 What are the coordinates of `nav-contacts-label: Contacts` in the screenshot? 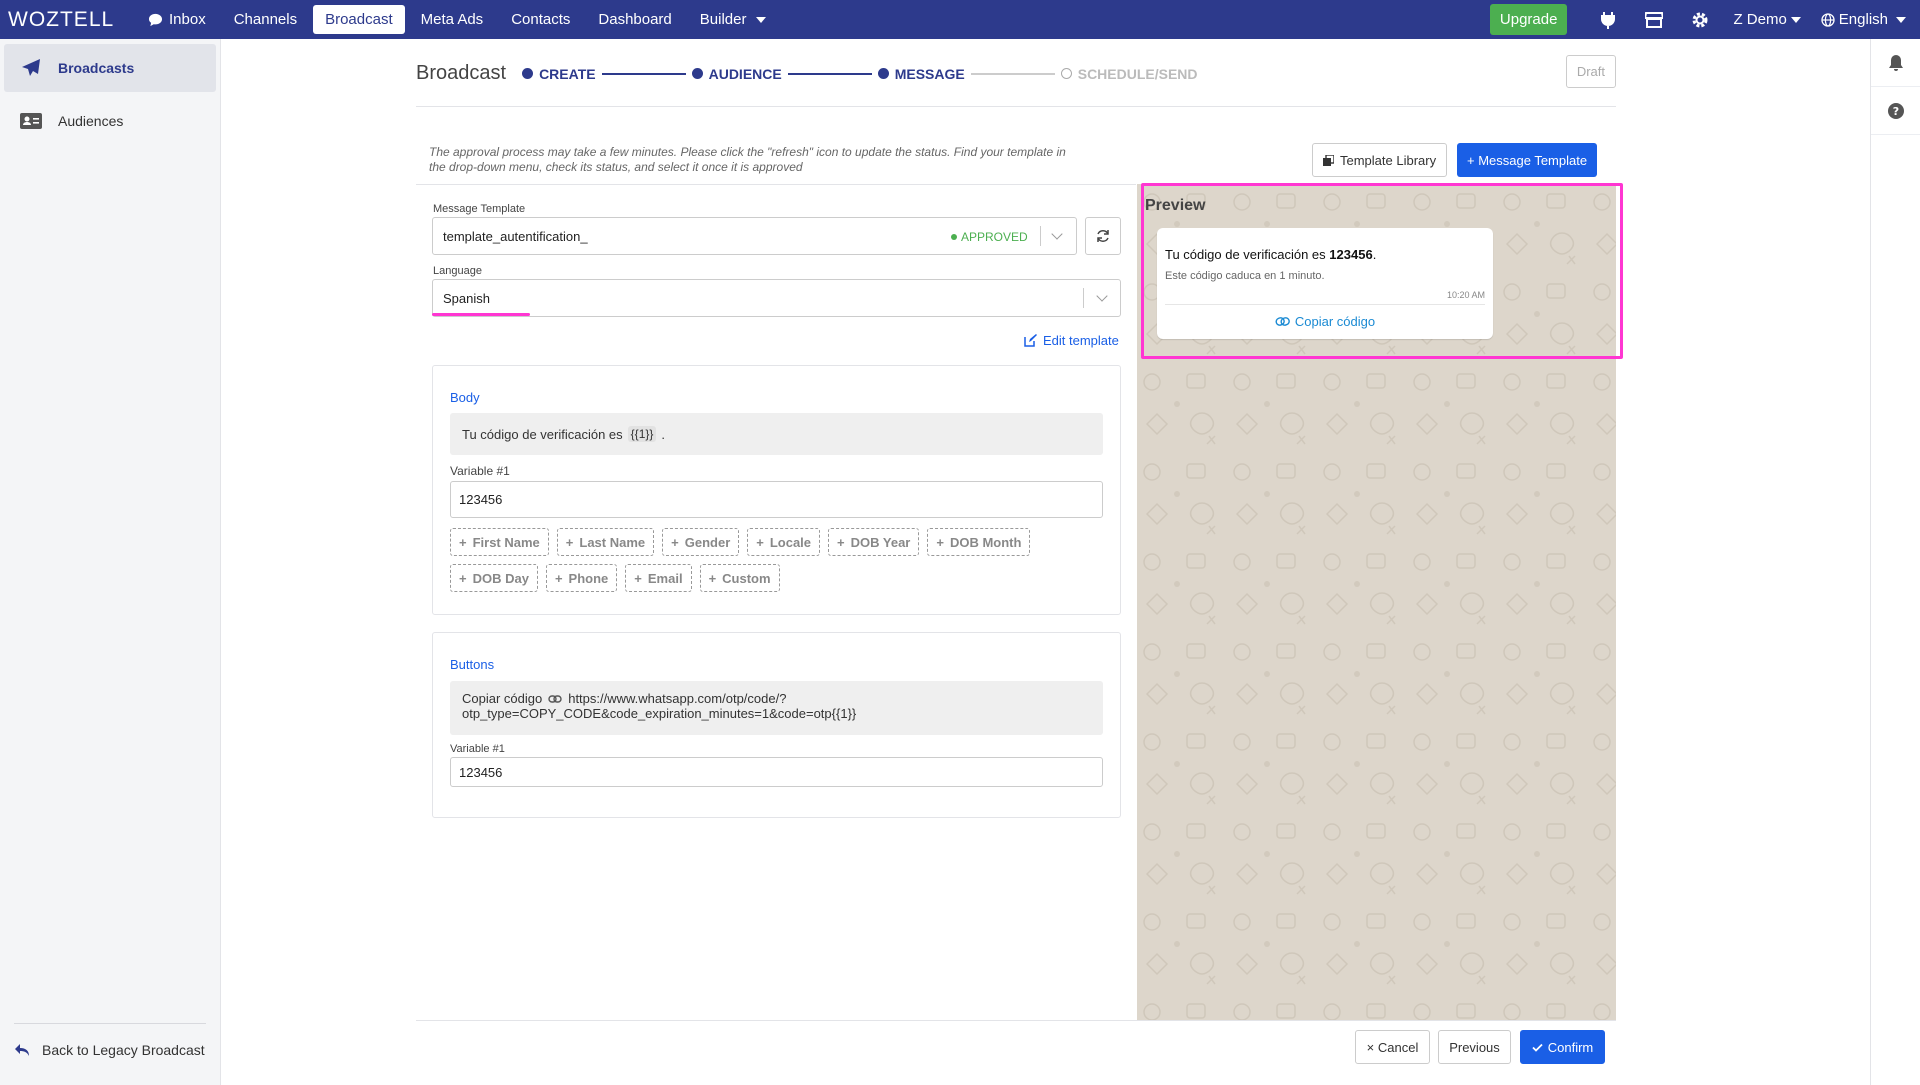 It's located at (541, 19).